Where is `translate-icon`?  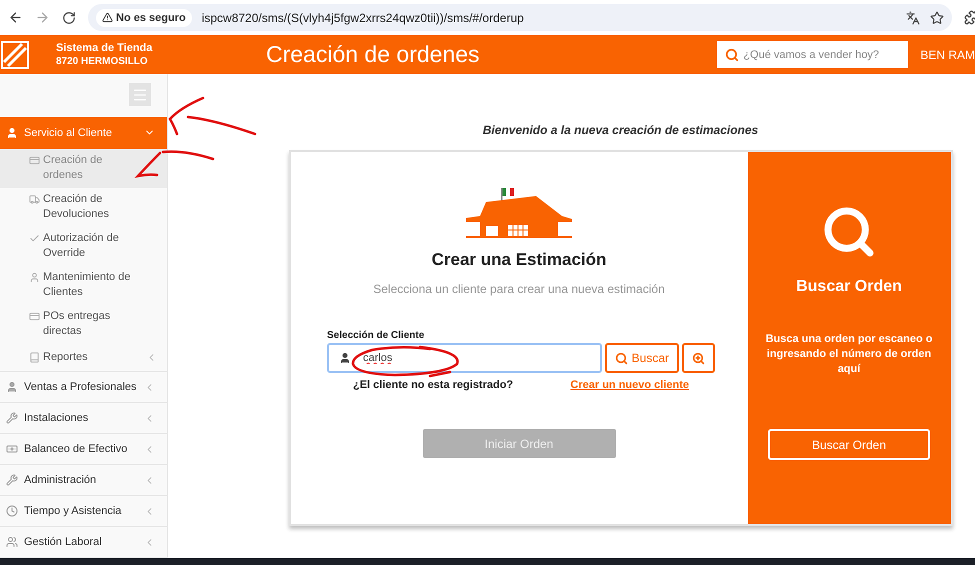
translate-icon is located at coordinates (913, 17).